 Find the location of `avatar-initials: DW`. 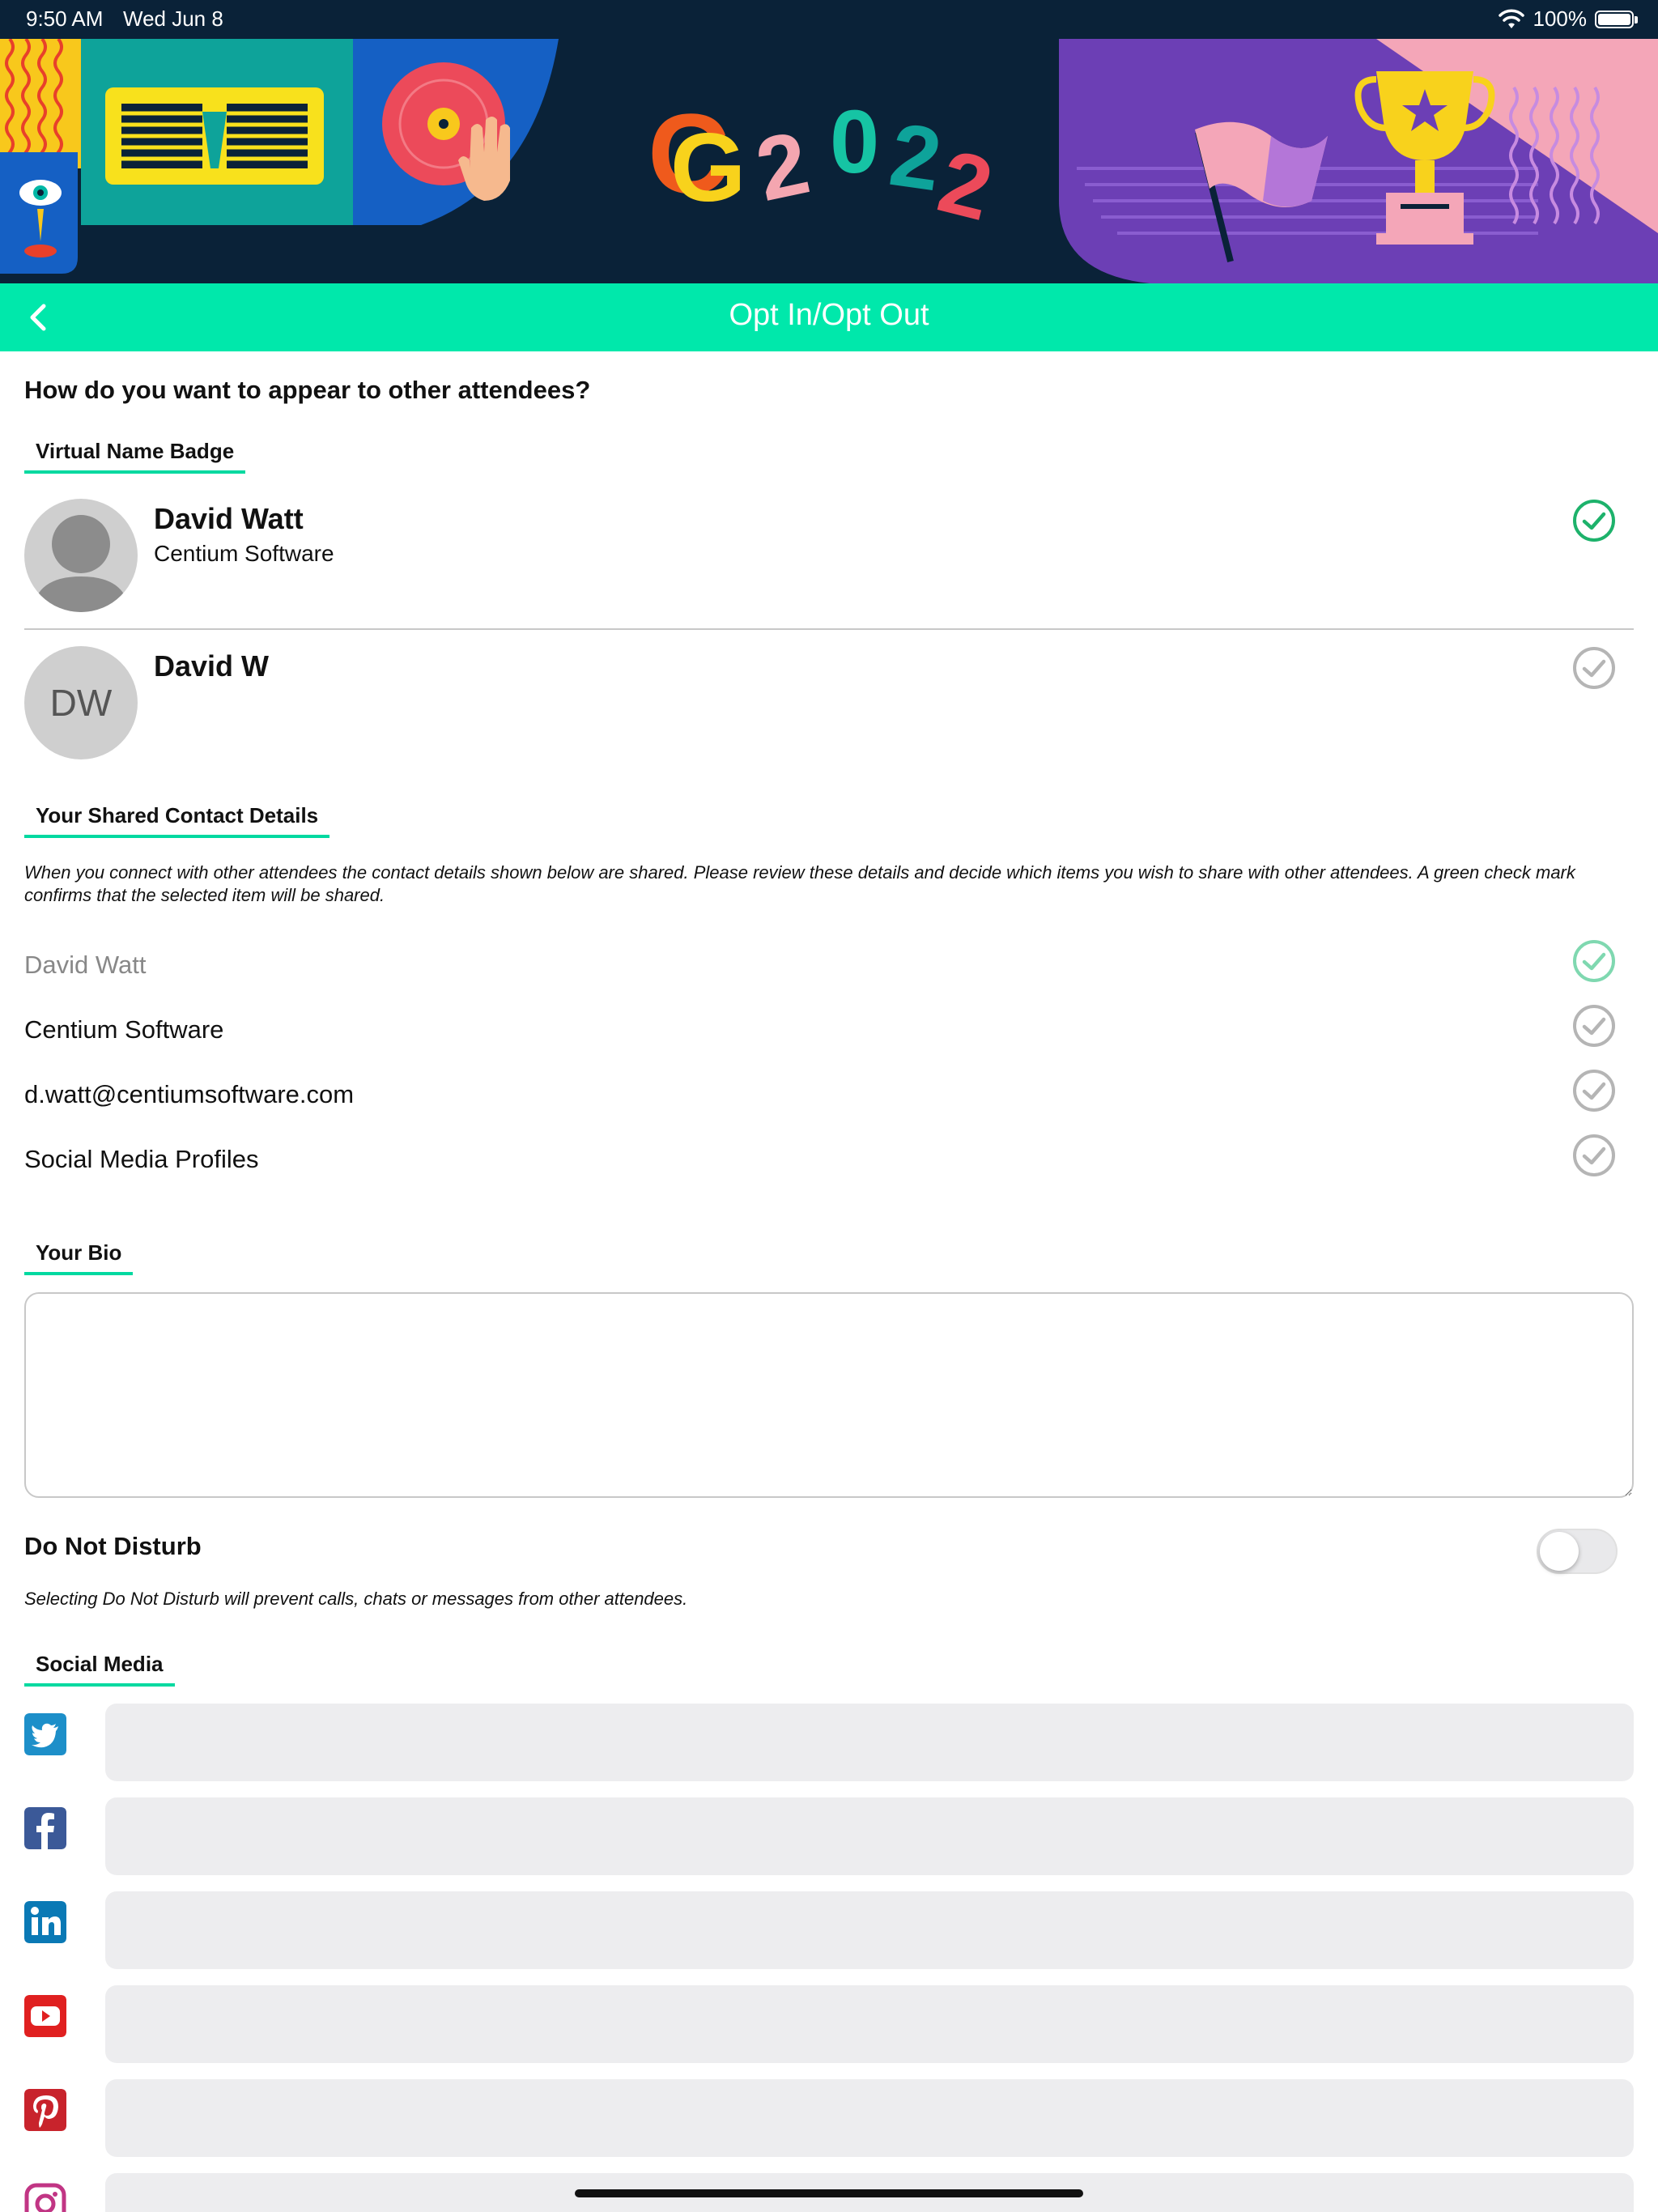

avatar-initials: DW is located at coordinates (81, 703).